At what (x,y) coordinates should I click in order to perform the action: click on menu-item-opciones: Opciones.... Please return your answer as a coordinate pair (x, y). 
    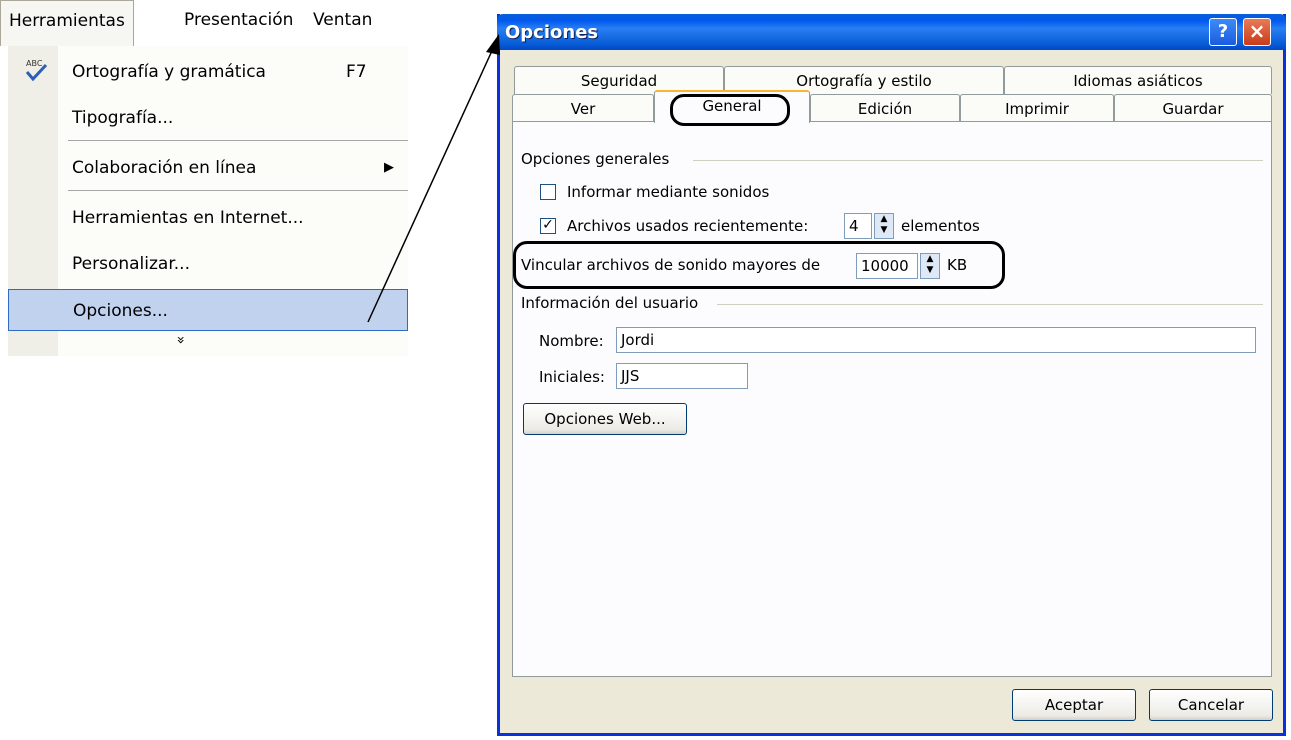
    Looking at the image, I should click on (208, 310).